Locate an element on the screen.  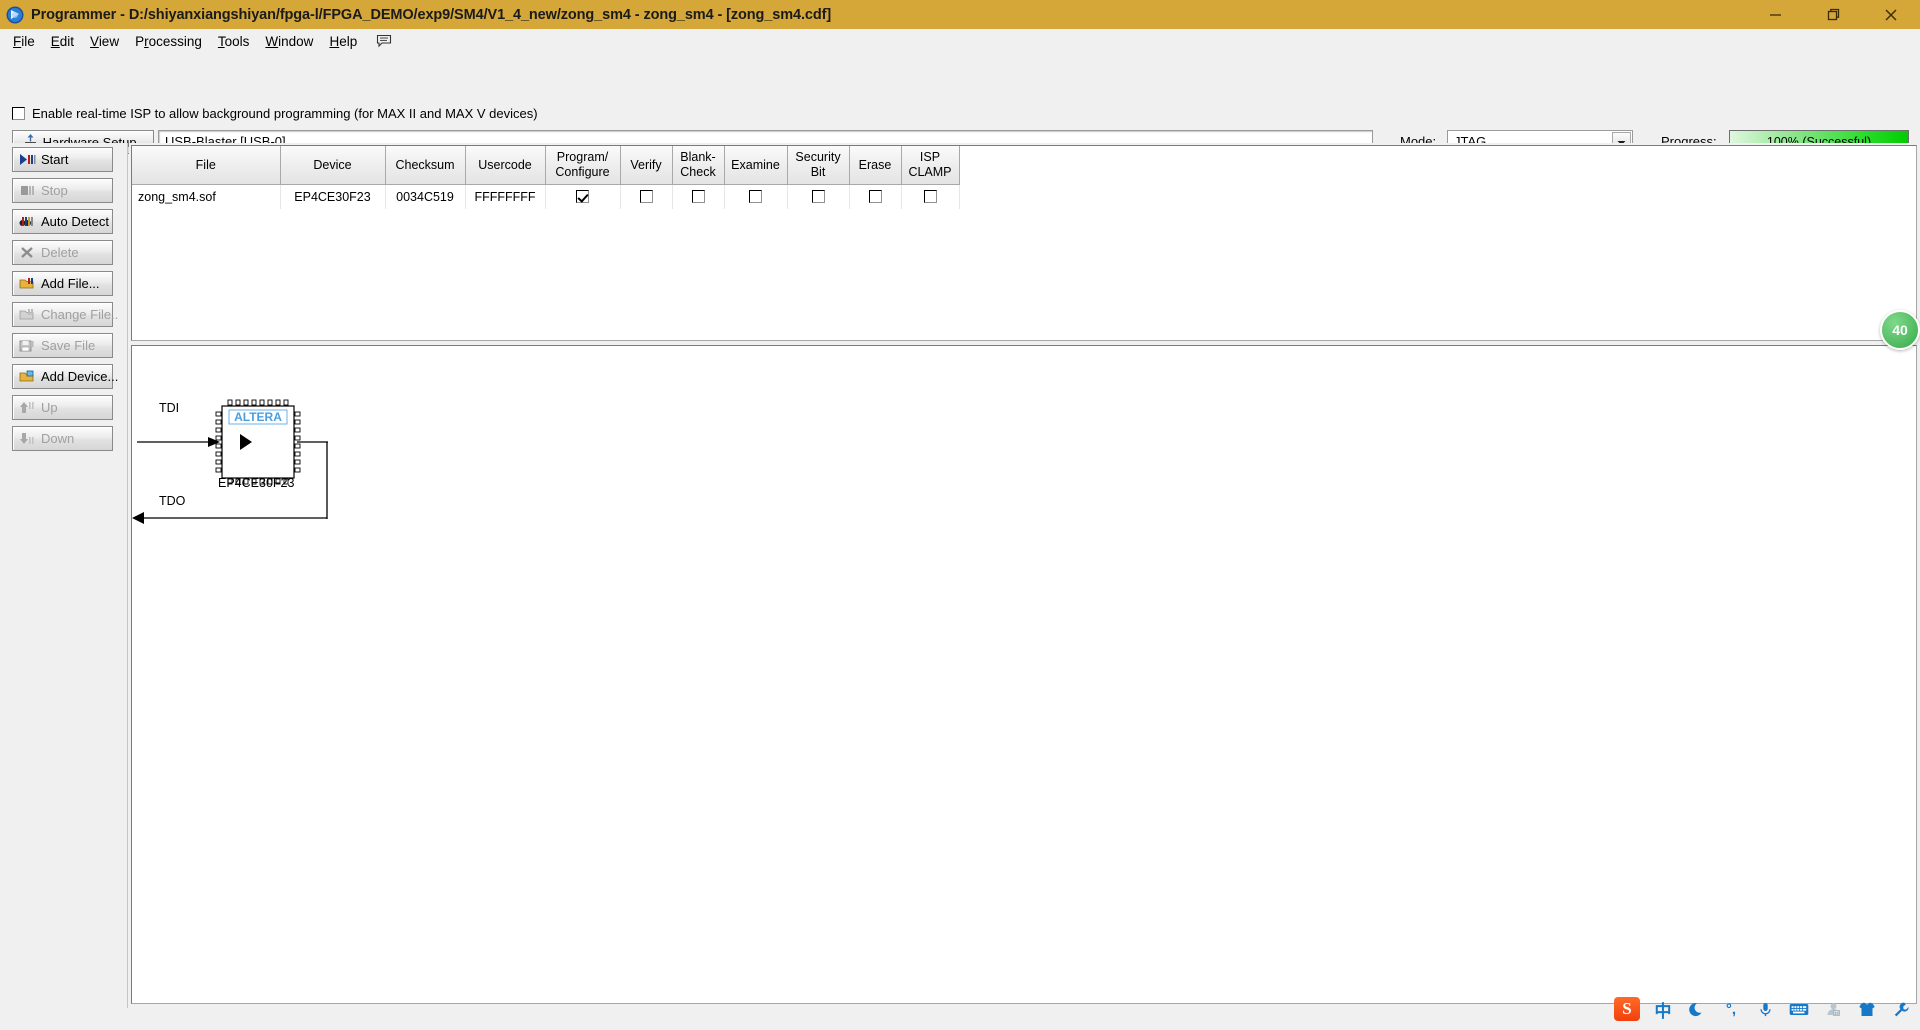
cell-security-bit is located at coordinates (818, 196).